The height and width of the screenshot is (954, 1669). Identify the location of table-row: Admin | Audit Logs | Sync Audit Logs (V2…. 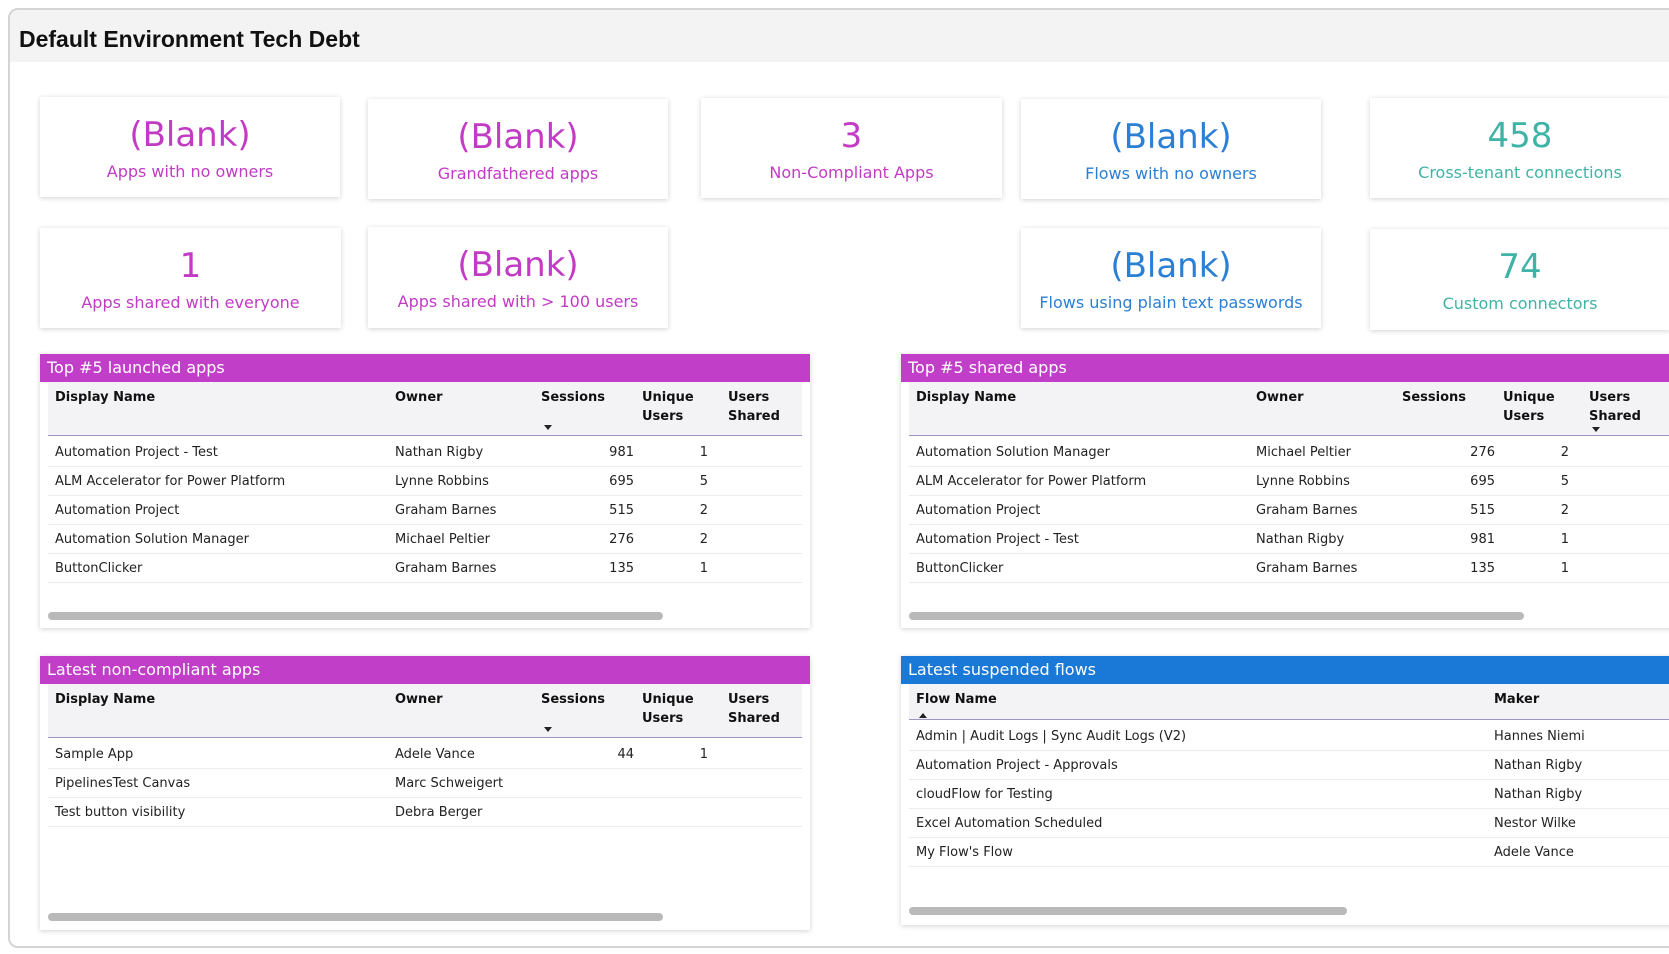
(1289, 736).